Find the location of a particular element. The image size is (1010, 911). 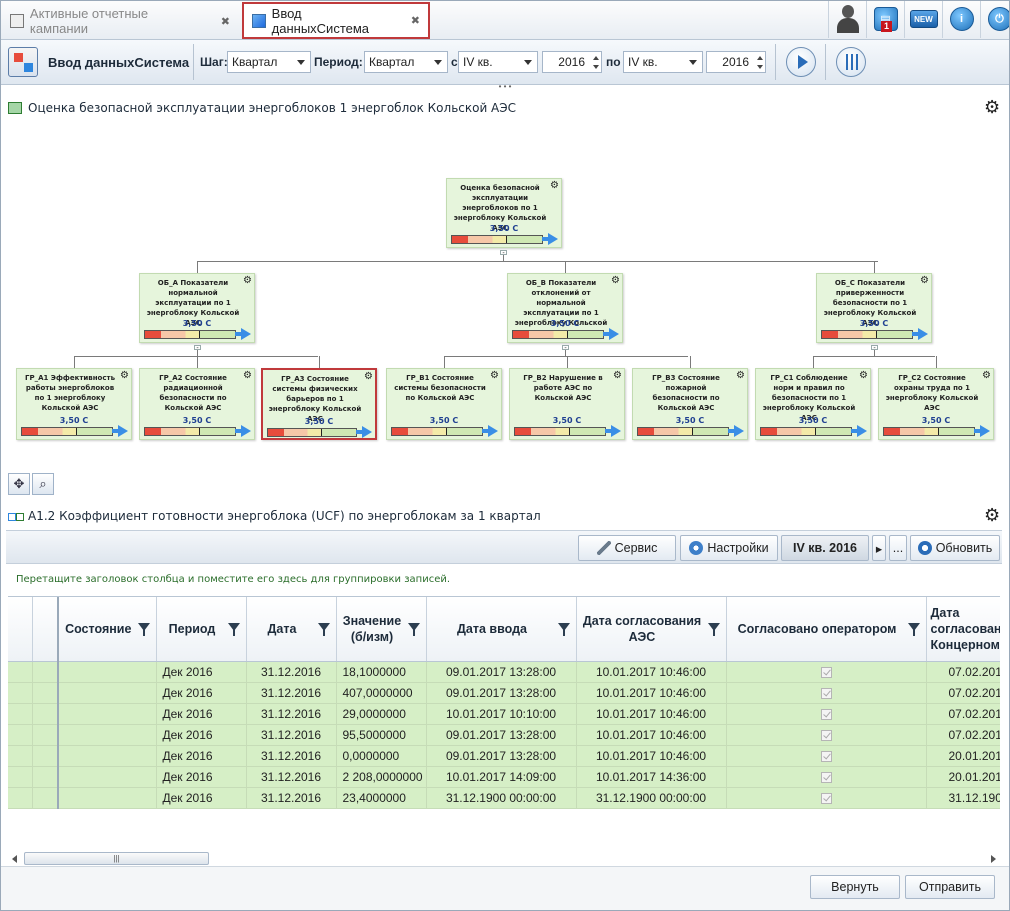

to-year-stepper: 2016 is located at coordinates (736, 62).